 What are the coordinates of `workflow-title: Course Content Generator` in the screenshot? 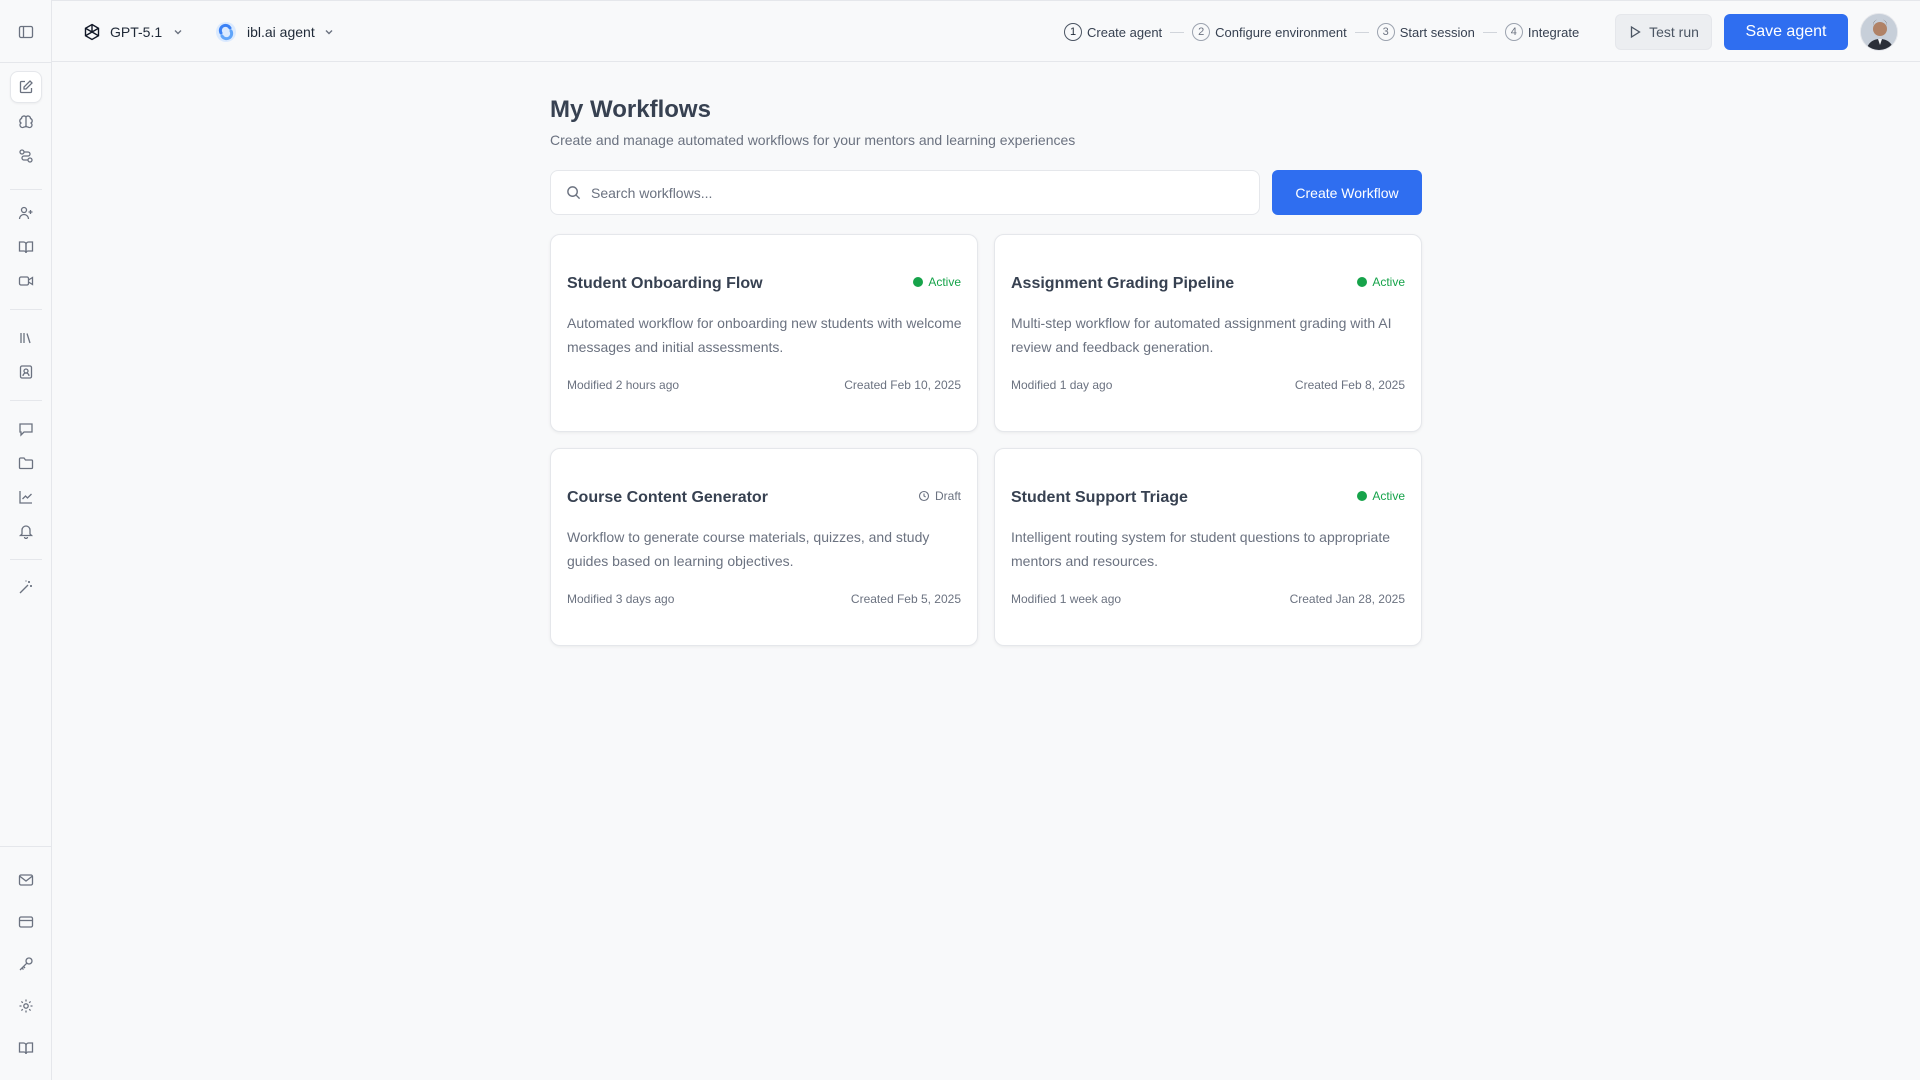 It's located at (667, 497).